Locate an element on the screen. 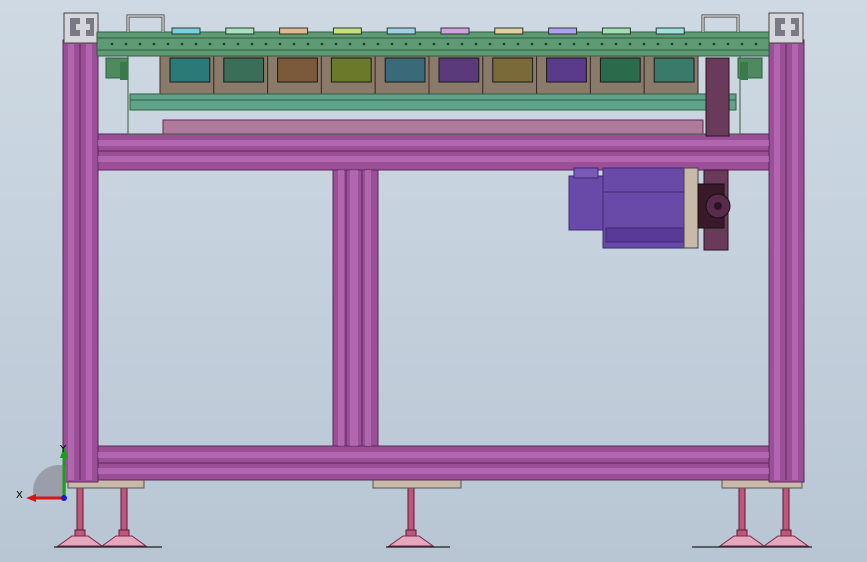  module-row is located at coordinates (429, 75).